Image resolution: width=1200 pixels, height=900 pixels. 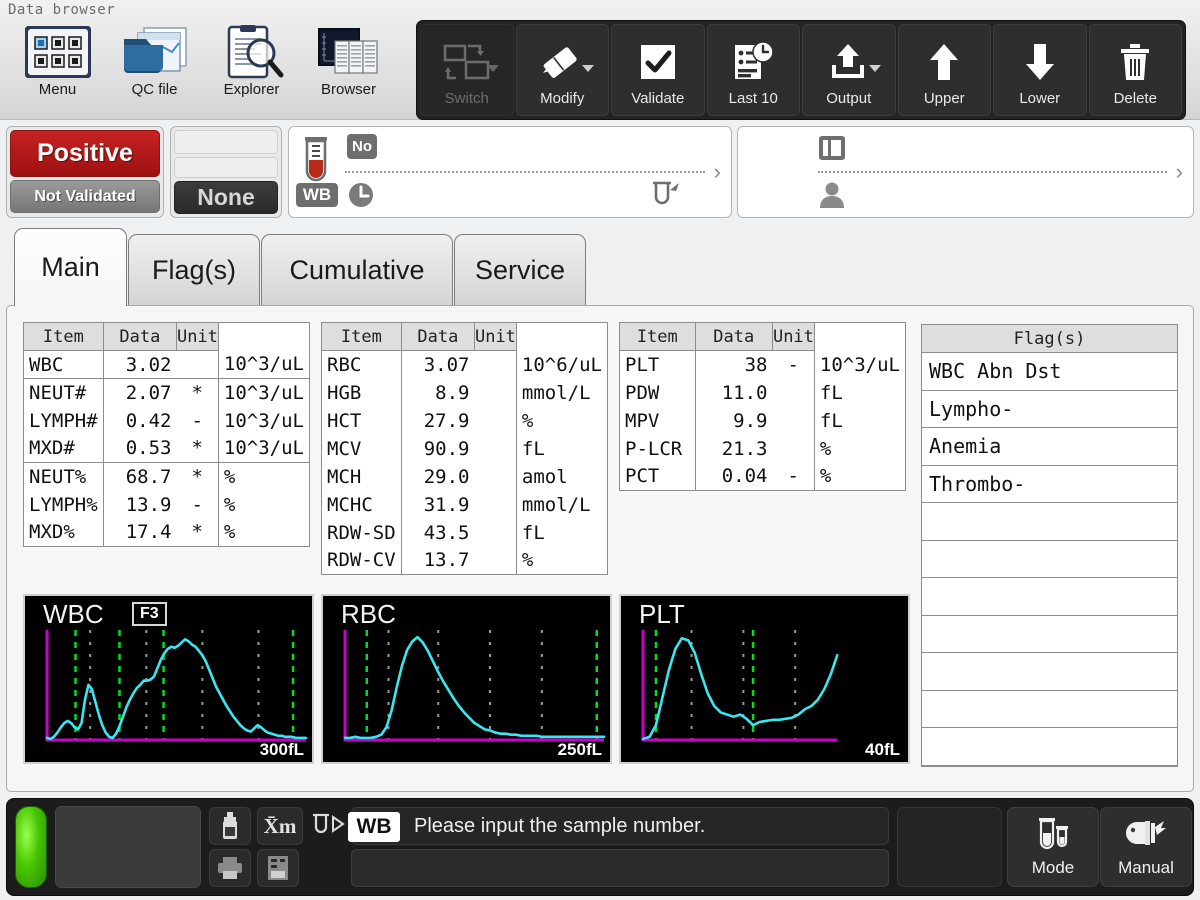 I want to click on table-row: NEUT# 2.07 * 10^3/uL, so click(x=167, y=392).